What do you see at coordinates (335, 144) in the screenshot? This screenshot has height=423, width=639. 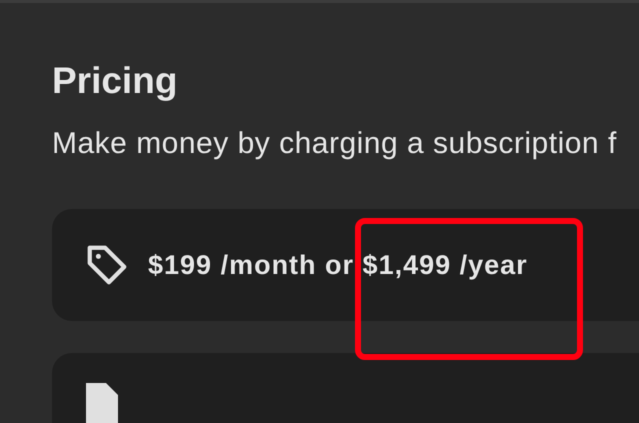 I see `section-description: Make money by charging a subscription f` at bounding box center [335, 144].